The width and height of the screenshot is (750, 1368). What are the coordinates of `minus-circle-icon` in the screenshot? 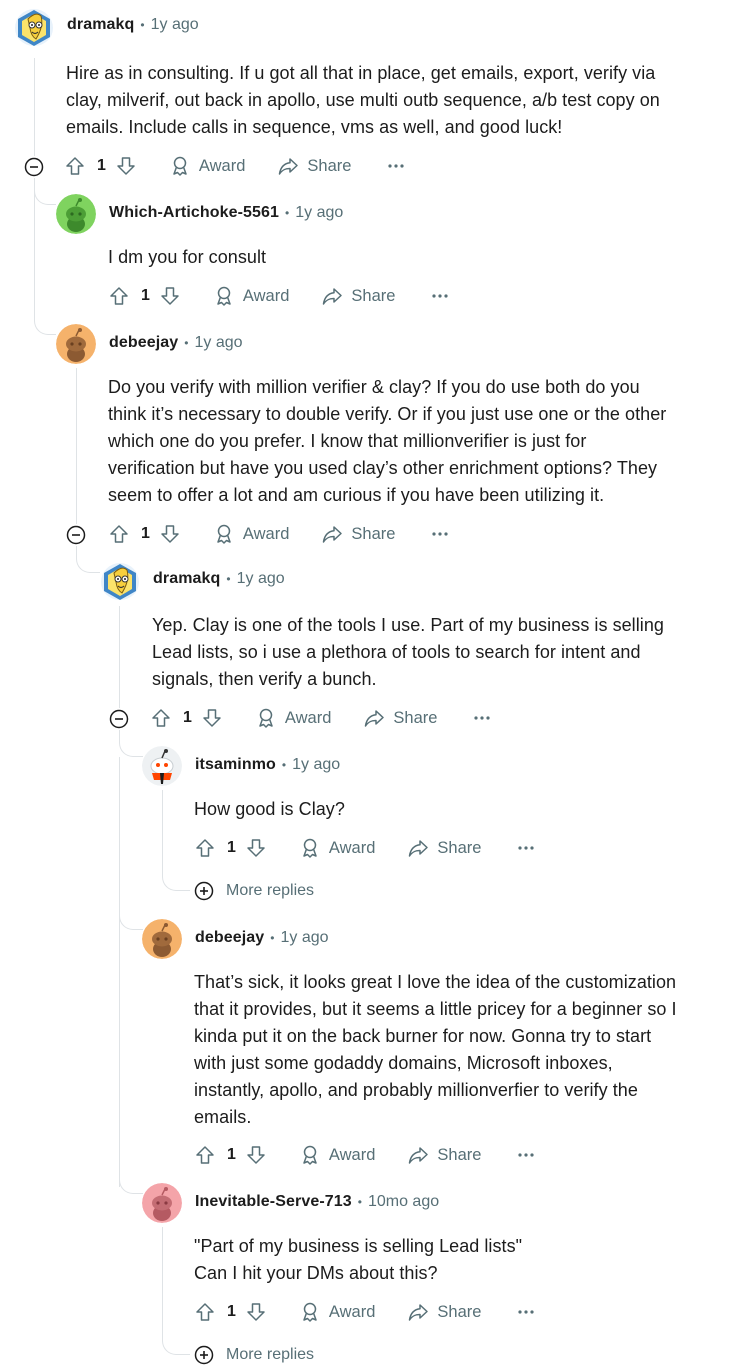 It's located at (76, 535).